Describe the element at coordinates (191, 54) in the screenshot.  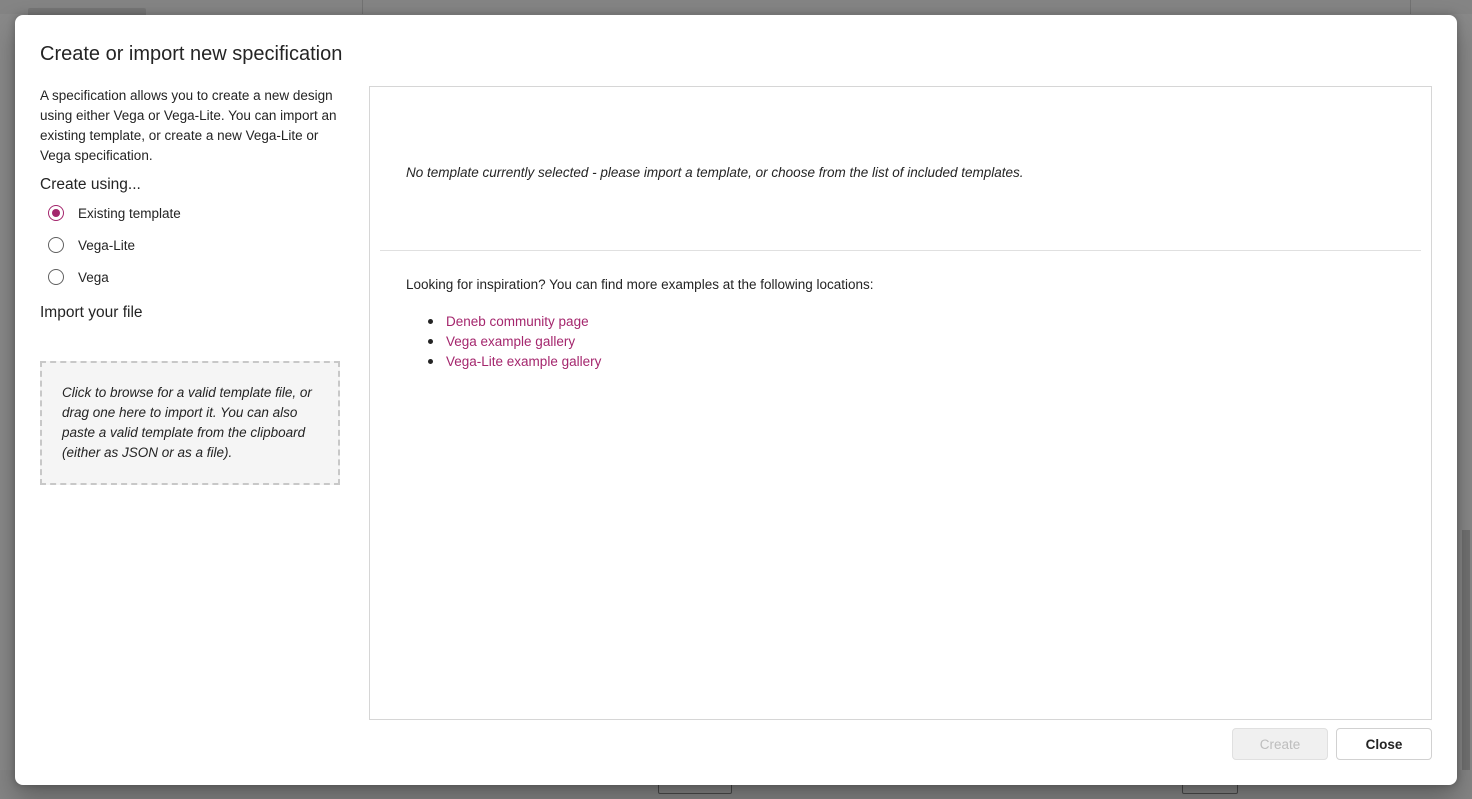
I see `dialog-title: Create or import new specification` at that location.